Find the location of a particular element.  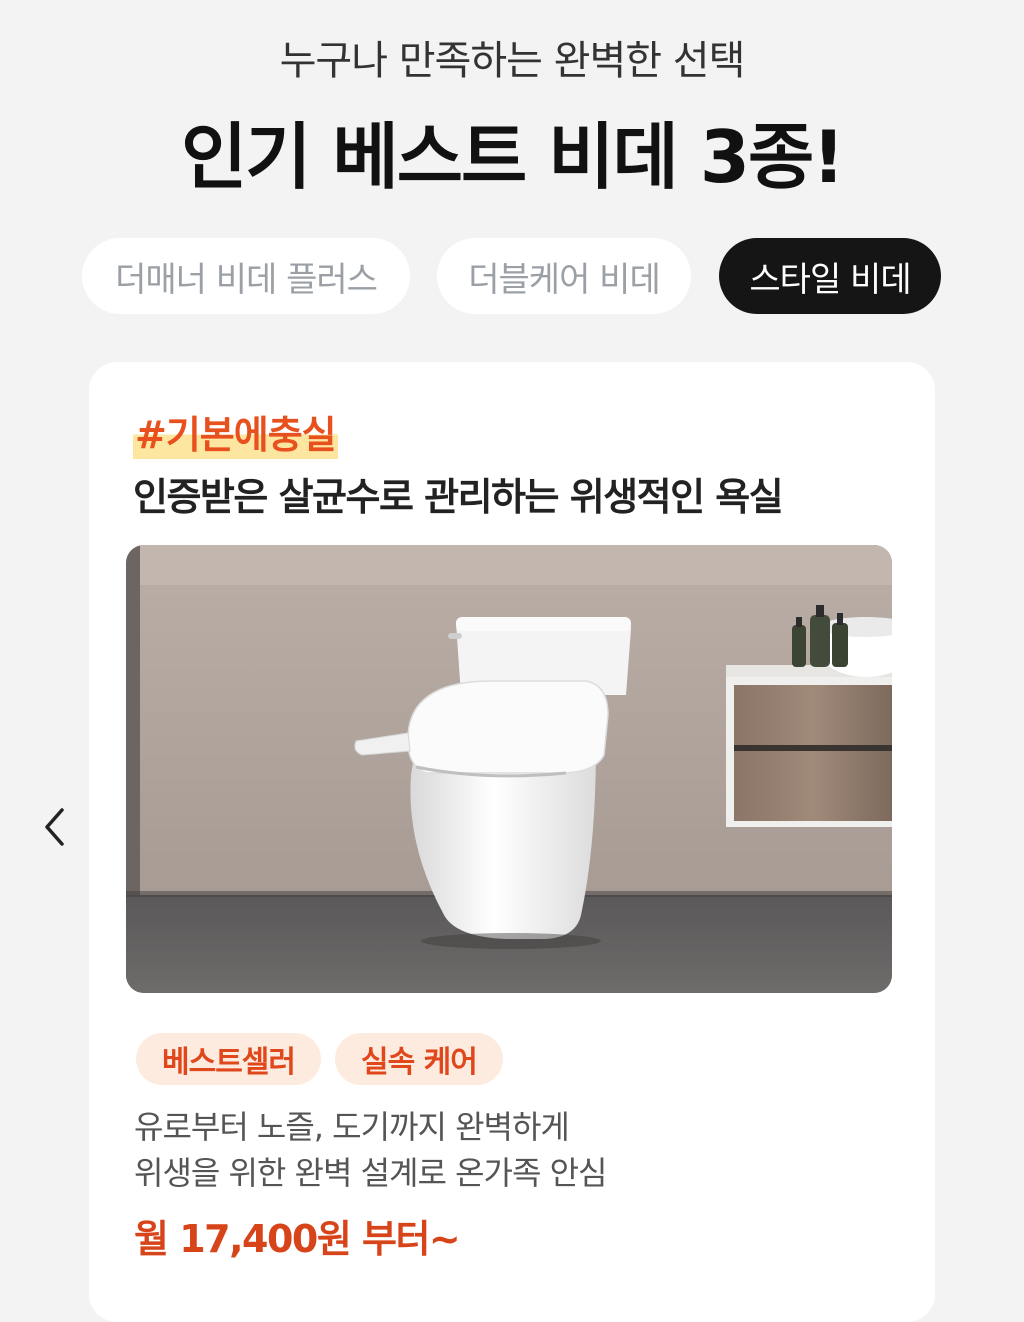

badge-value-care: 실속 케어 is located at coordinates (419, 1059).